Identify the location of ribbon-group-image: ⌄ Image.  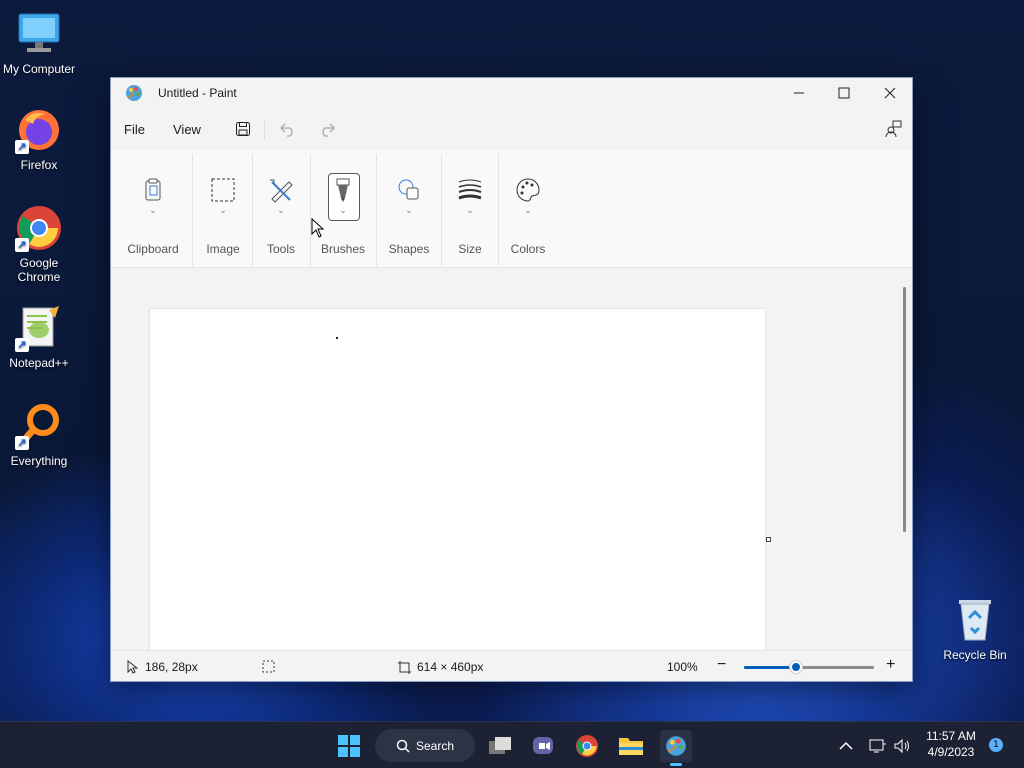
(223, 209).